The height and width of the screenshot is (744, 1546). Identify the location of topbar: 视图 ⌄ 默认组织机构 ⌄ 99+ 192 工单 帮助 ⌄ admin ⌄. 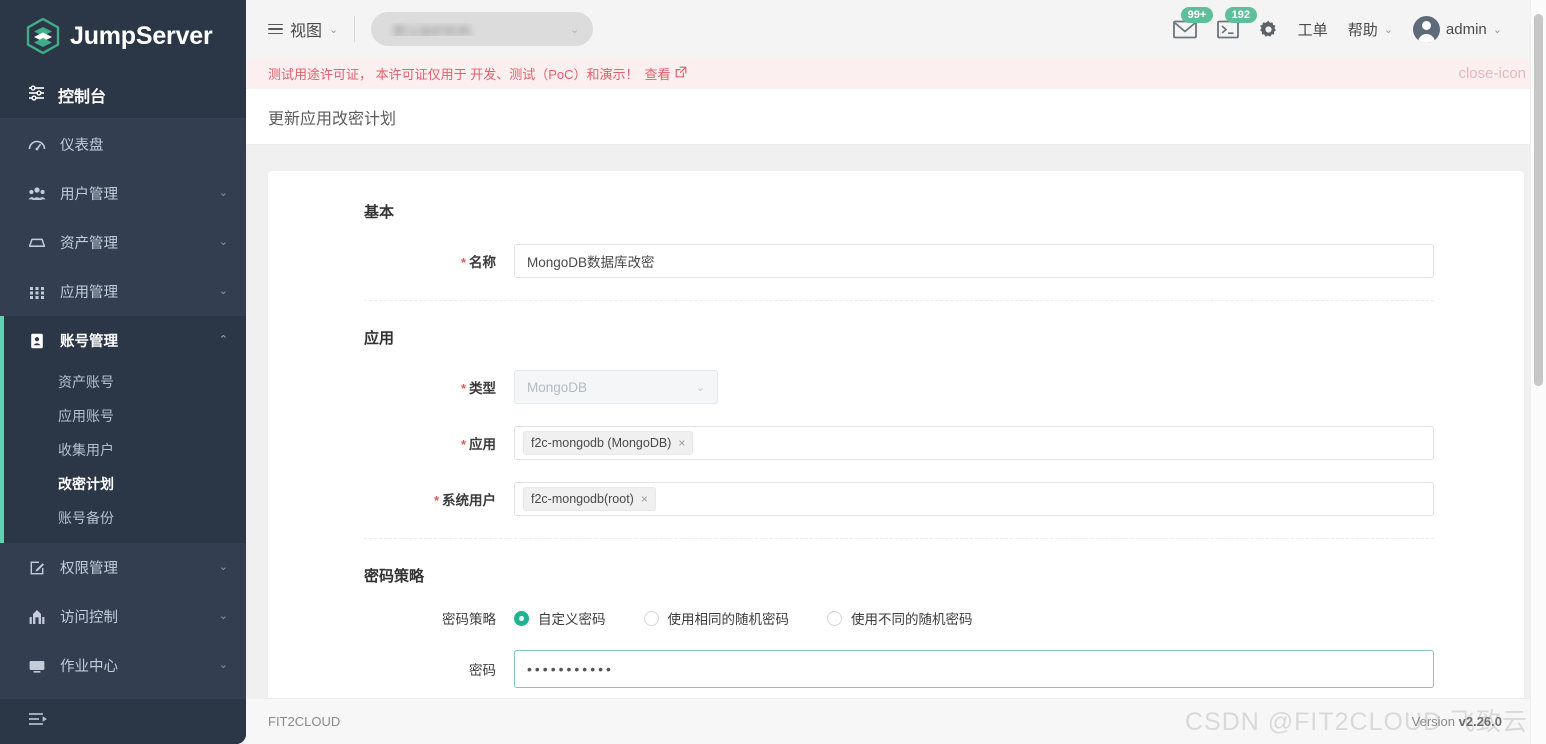
(896, 29).